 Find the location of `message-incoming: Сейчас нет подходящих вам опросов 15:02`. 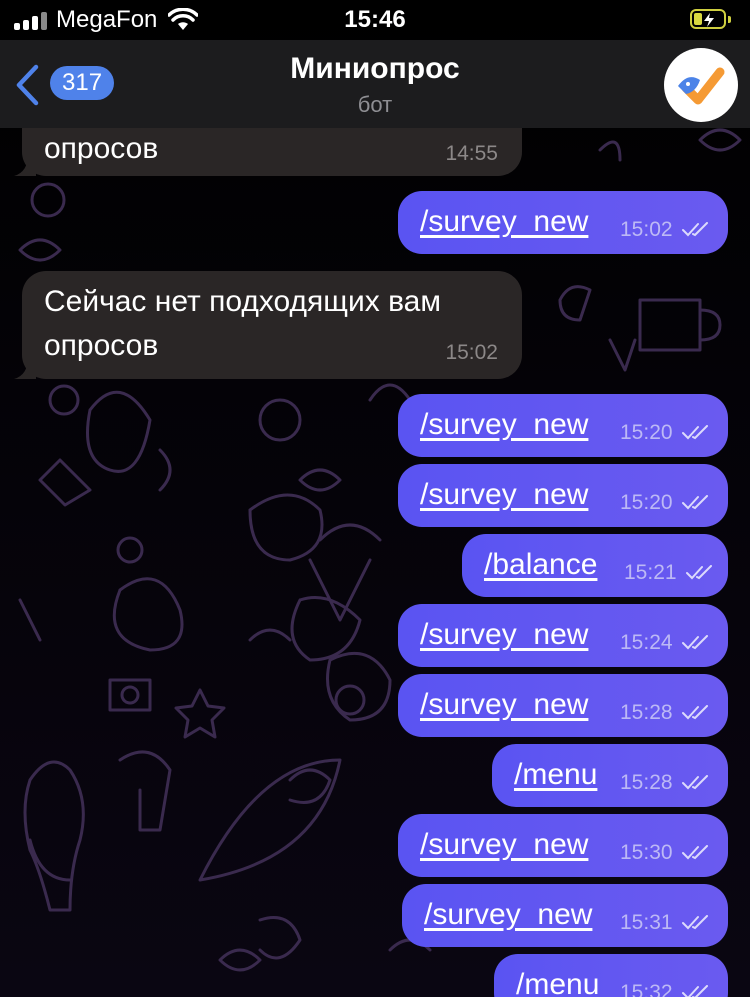

message-incoming: Сейчас нет подходящих вам опросов 15:02 is located at coordinates (268, 325).